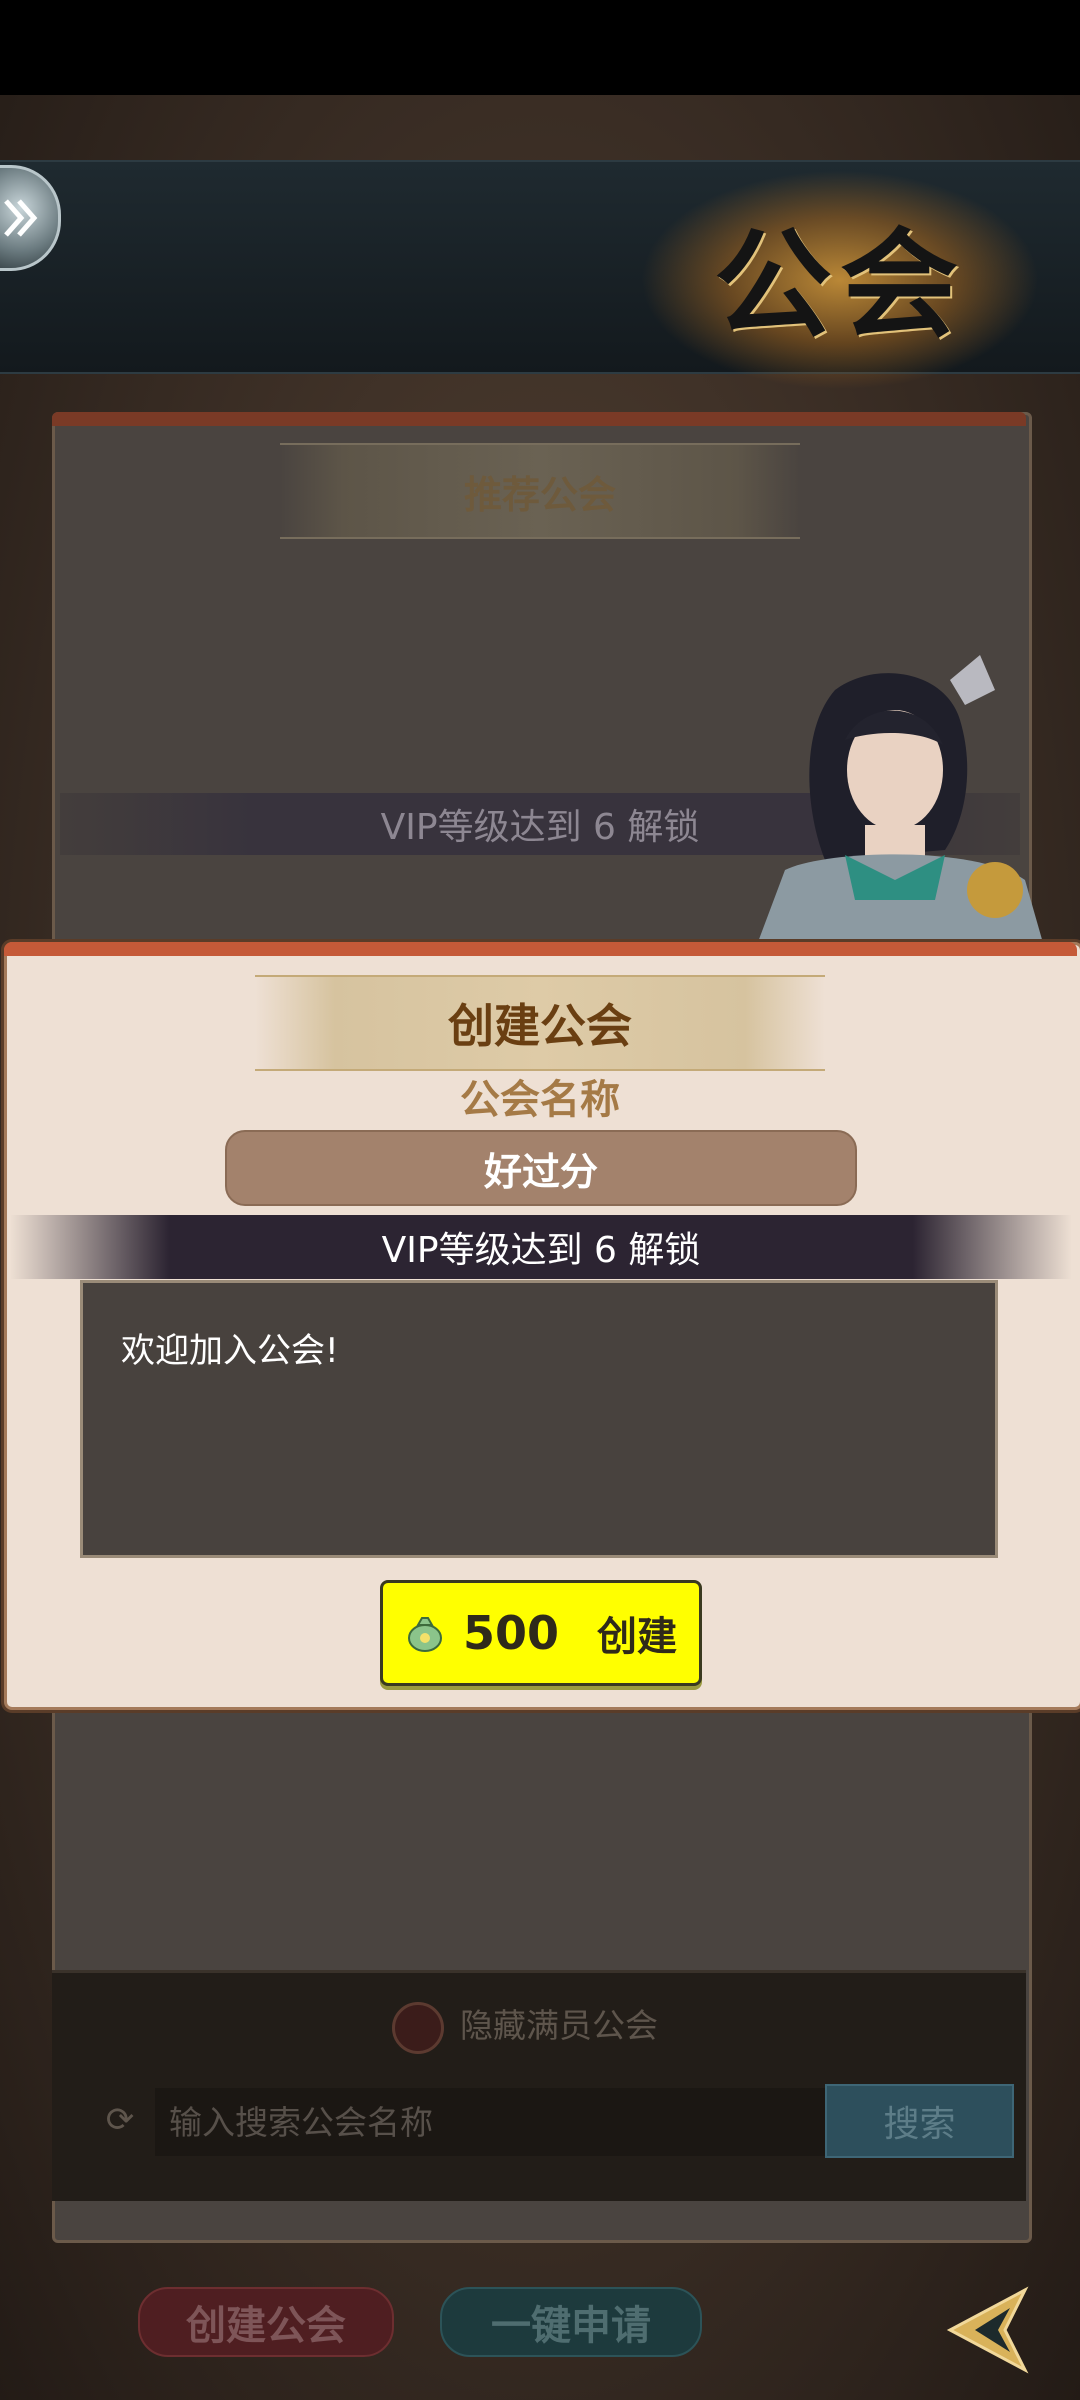 This screenshot has height=2400, width=1080. Describe the element at coordinates (539, 419) in the screenshot. I see `panel-top-stripe` at that location.